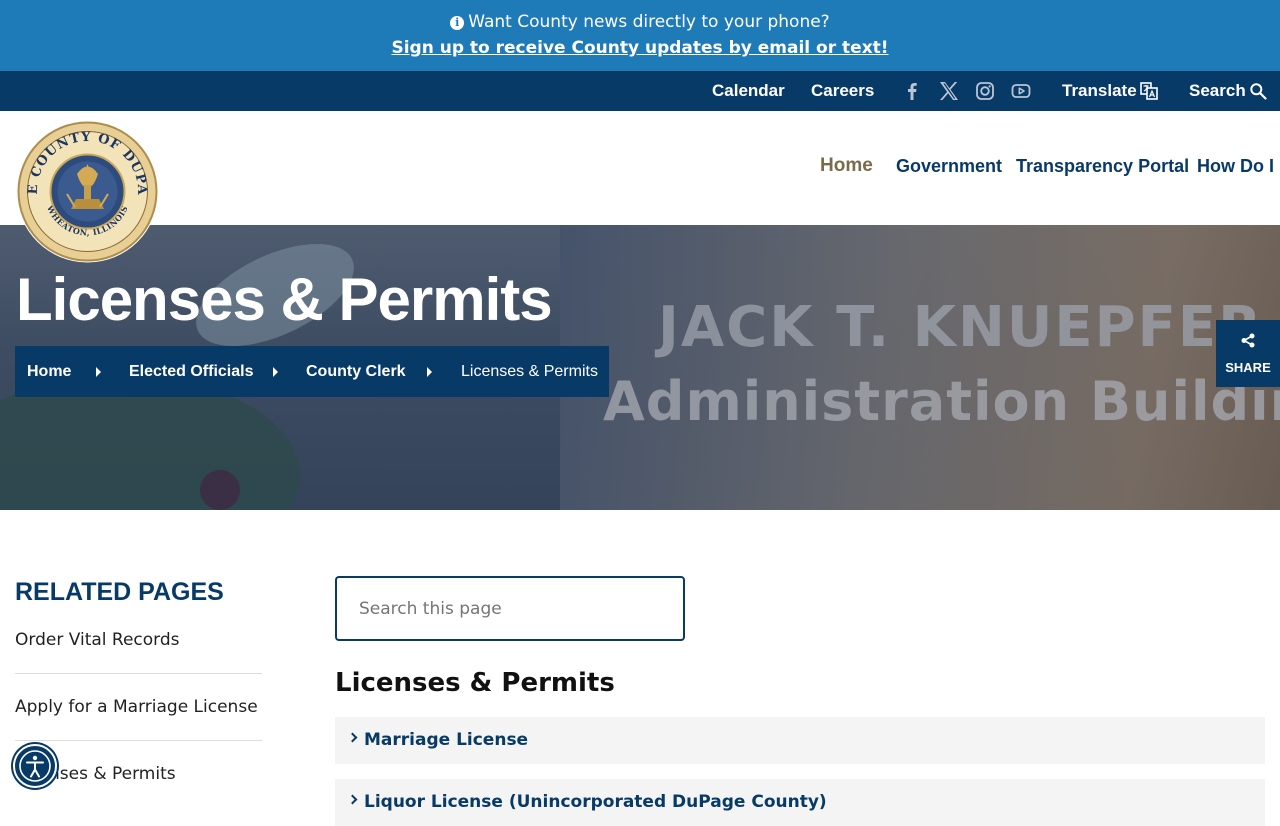  What do you see at coordinates (49, 371) in the screenshot?
I see `breadcrumb-home: Home` at bounding box center [49, 371].